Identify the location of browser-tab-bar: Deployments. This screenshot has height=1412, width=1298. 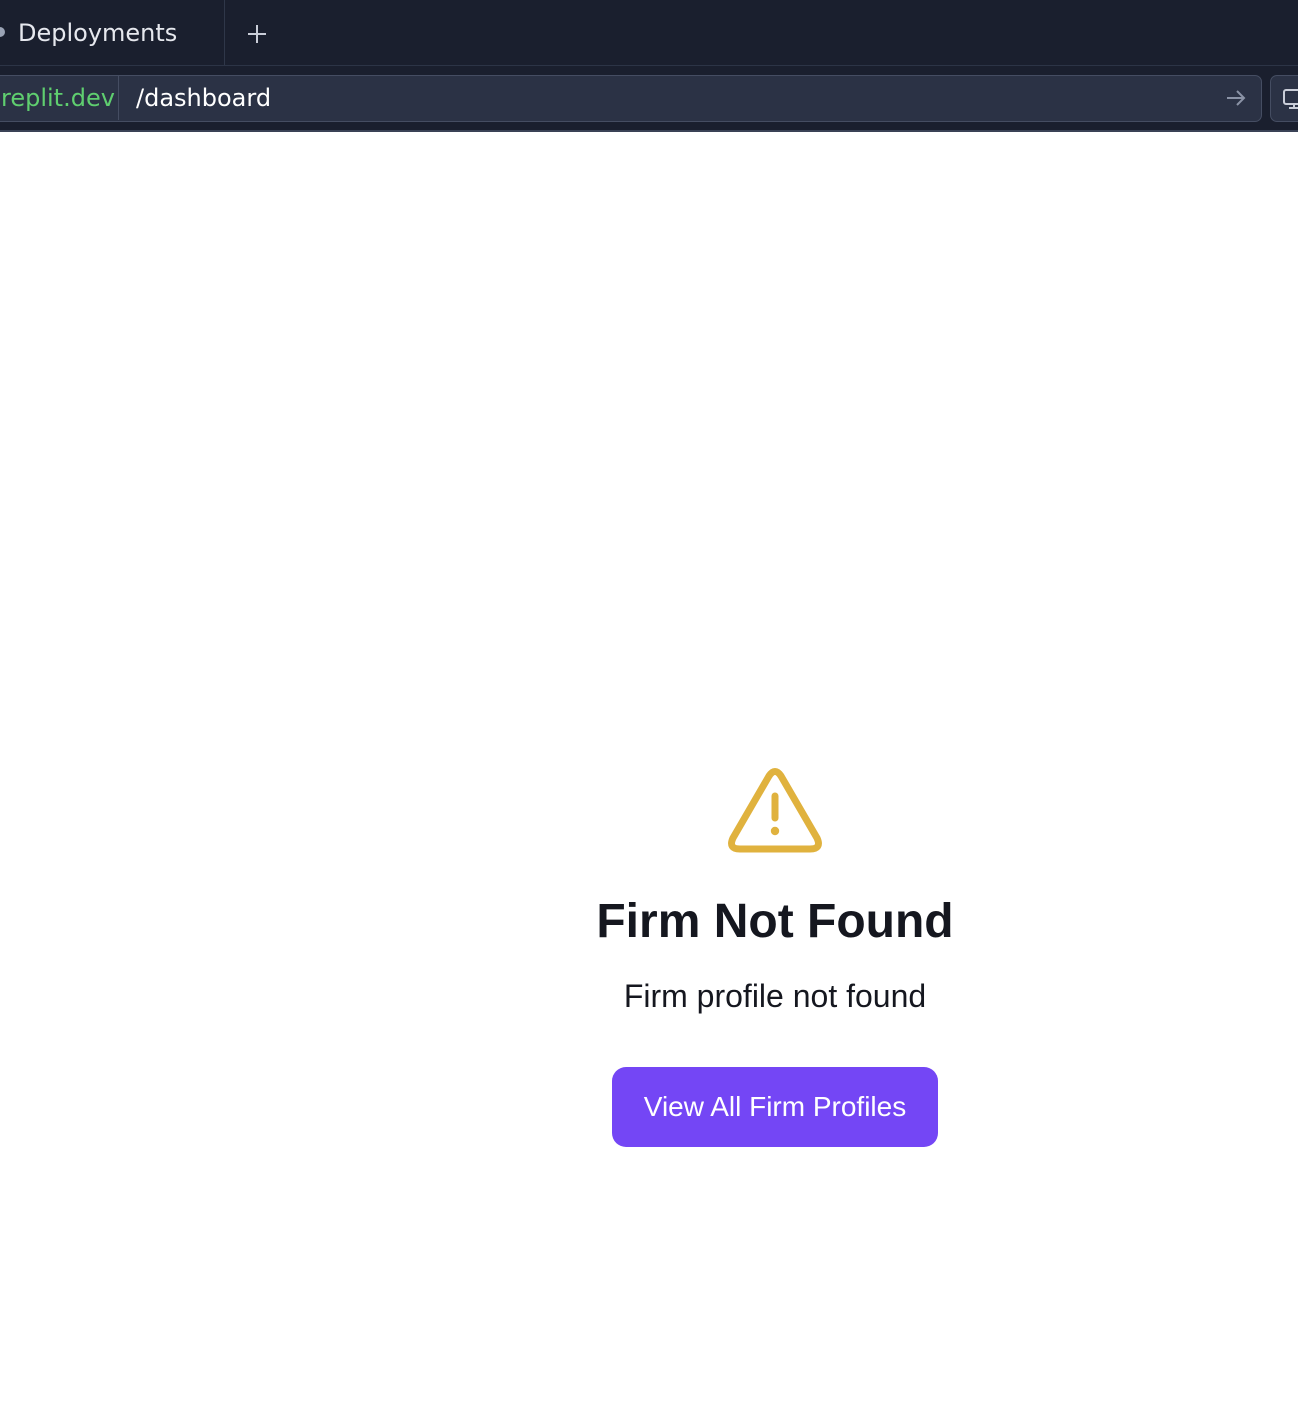
(649, 33).